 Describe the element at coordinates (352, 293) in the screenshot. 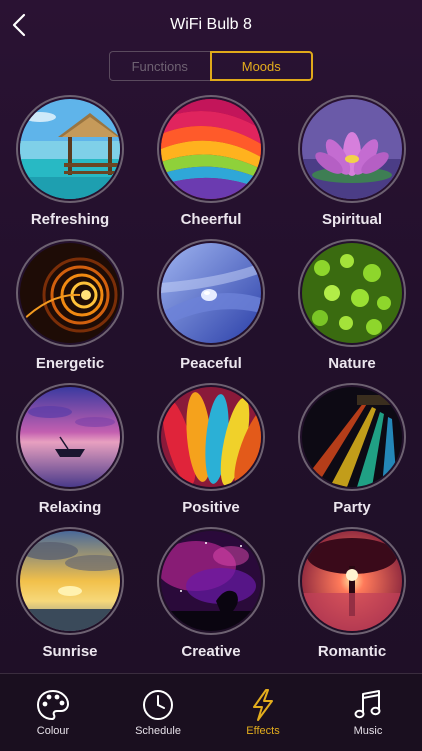

I see `green-leaves-photo` at that location.